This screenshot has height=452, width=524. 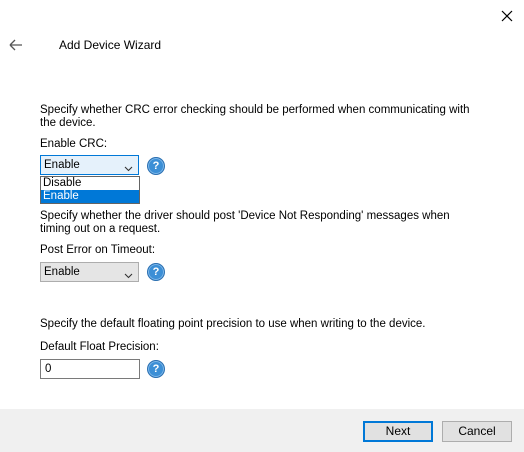 I want to click on timeout-select-value: Enable, so click(x=62, y=272).